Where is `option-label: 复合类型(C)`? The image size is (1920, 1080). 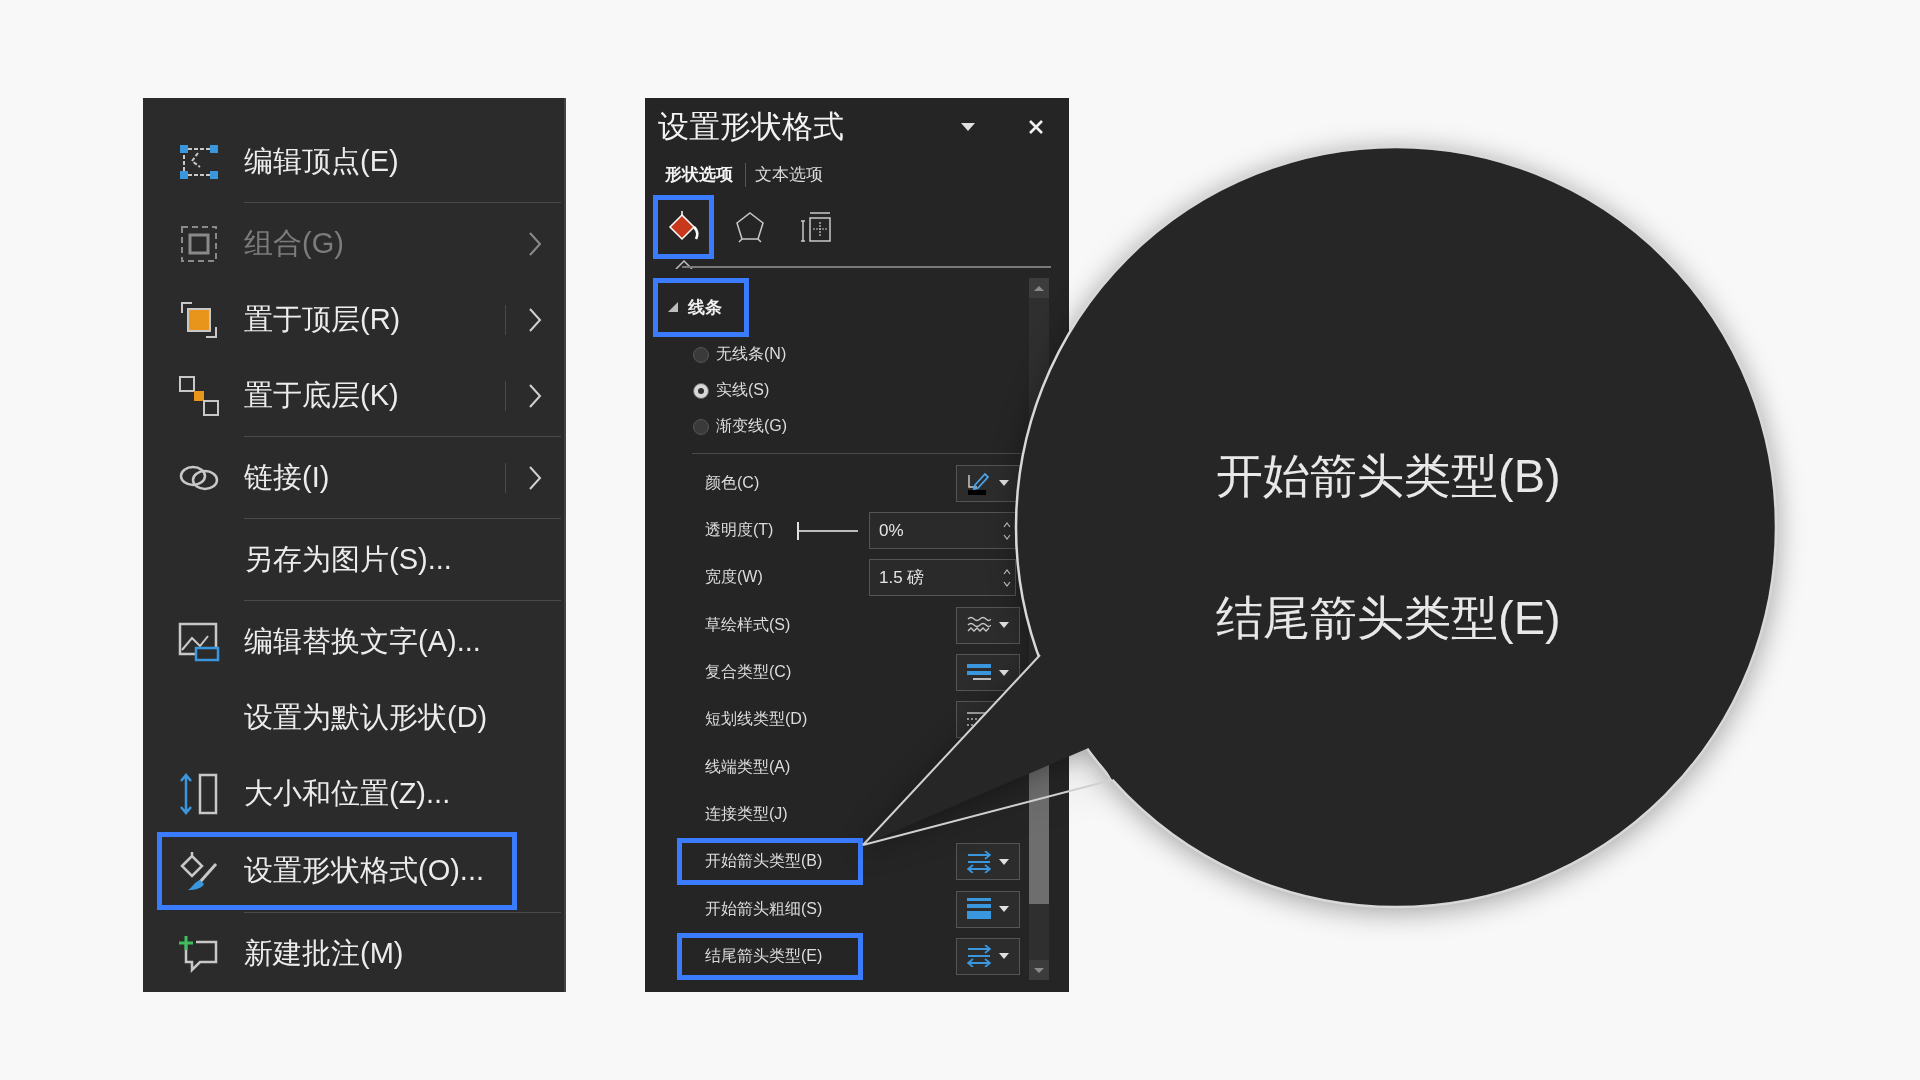
option-label: 复合类型(C) is located at coordinates (748, 672).